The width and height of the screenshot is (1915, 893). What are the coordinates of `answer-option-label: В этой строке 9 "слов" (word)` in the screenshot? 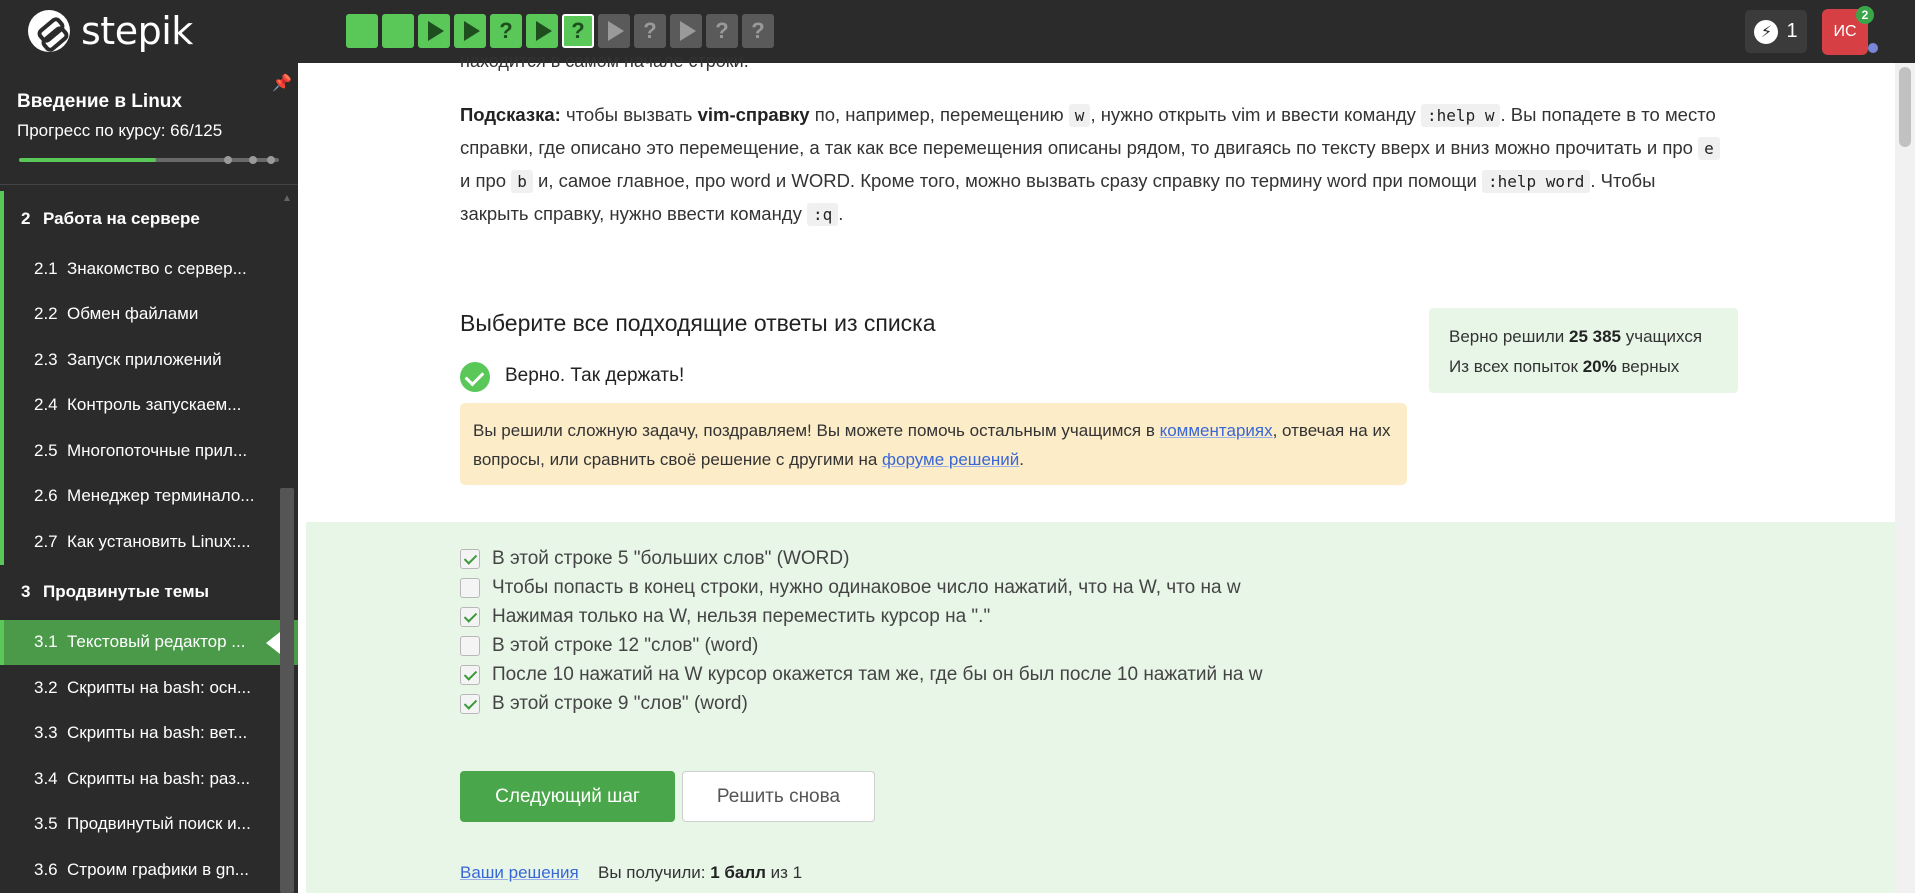 It's located at (620, 703).